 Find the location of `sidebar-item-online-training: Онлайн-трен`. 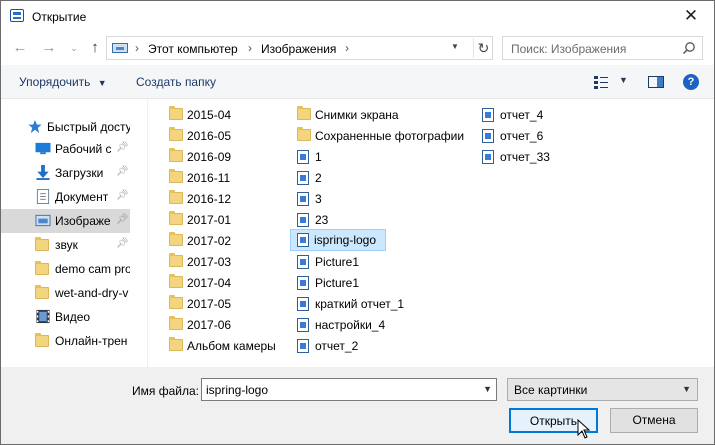

sidebar-item-online-training: Онлайн-трен is located at coordinates (65, 341).